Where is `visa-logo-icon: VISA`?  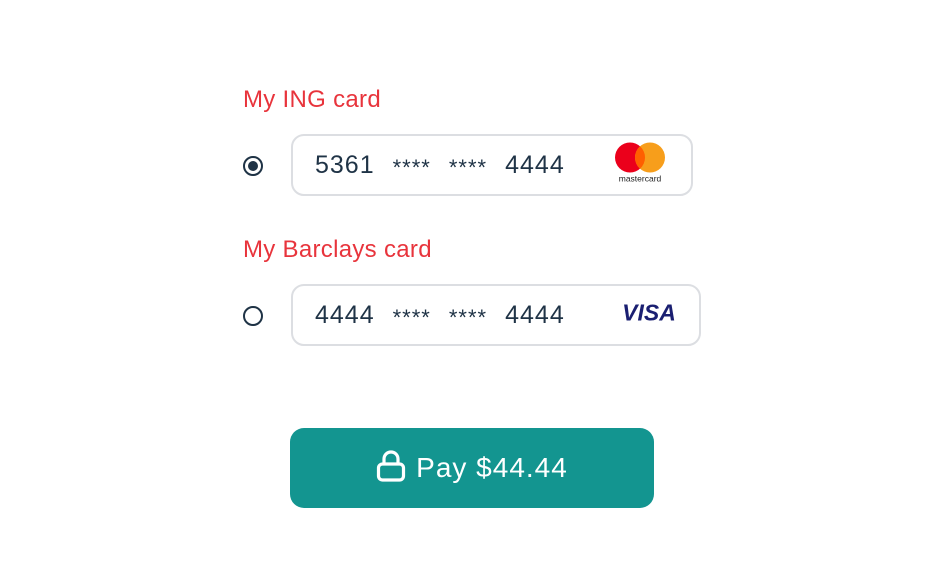
visa-logo-icon: VISA is located at coordinates (649, 315).